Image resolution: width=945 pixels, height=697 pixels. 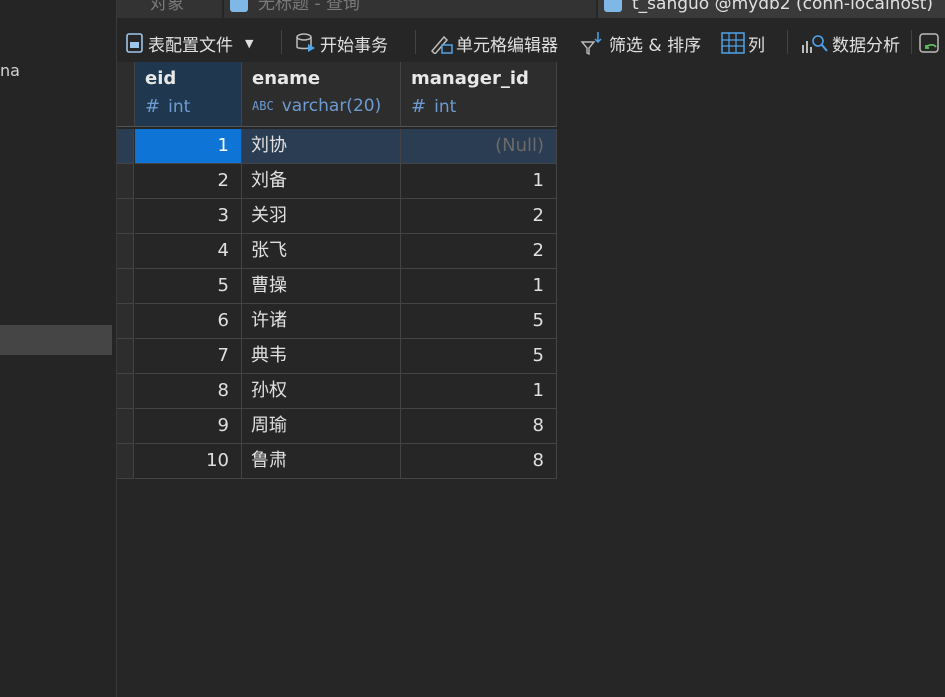 I want to click on cell-eid: 6, so click(x=188, y=321).